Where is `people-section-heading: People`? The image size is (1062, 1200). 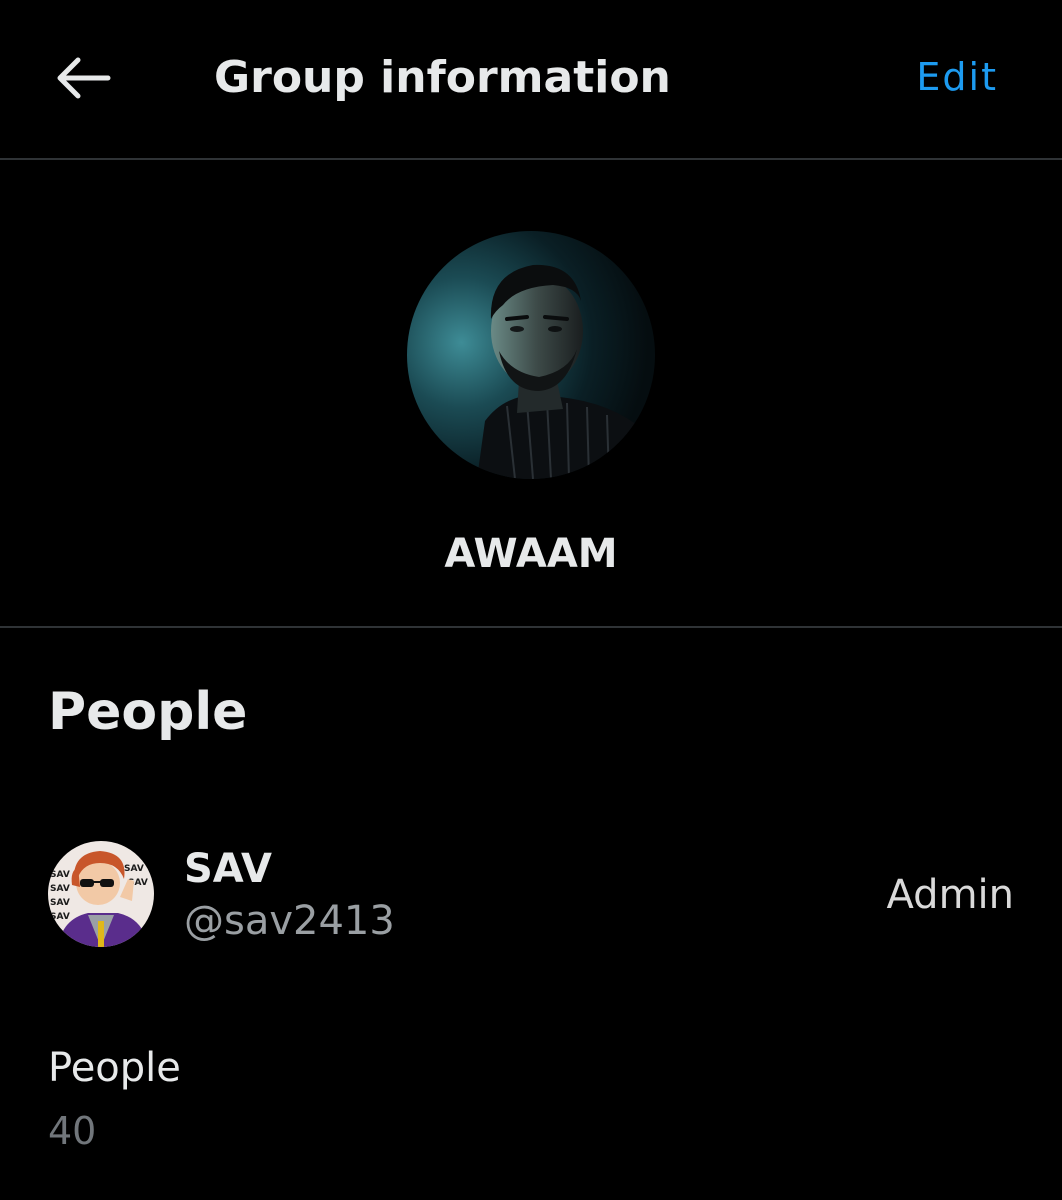 people-section-heading: People is located at coordinates (148, 712).